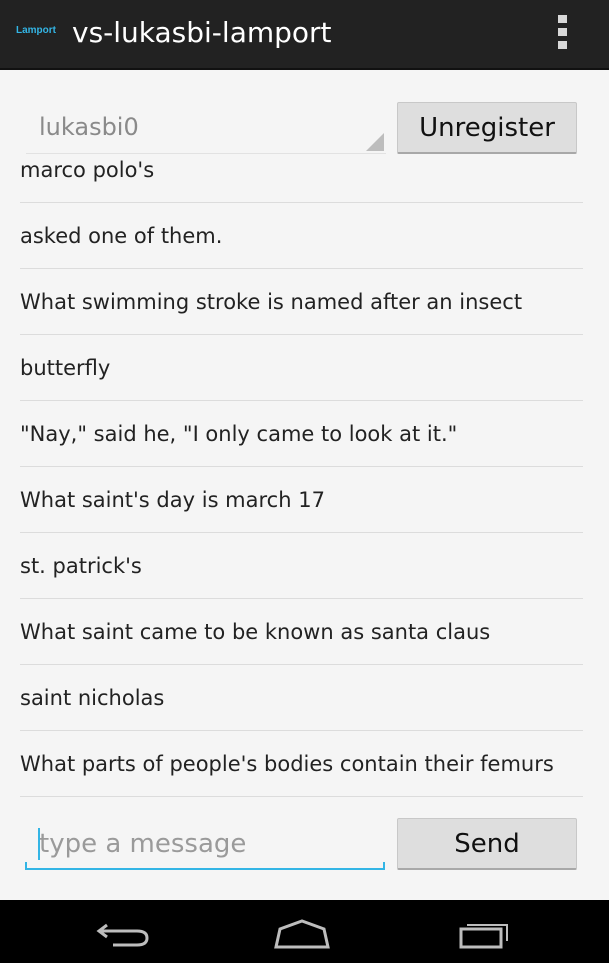 The height and width of the screenshot is (963, 609). What do you see at coordinates (39, 844) in the screenshot?
I see `text-cursor` at bounding box center [39, 844].